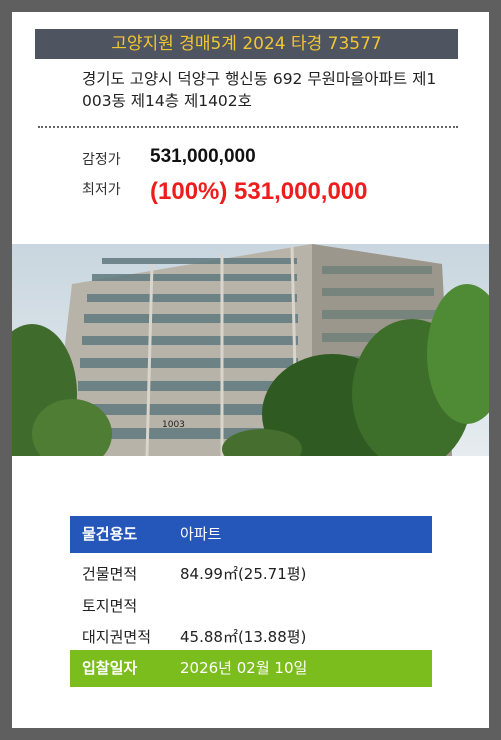 This screenshot has height=740, width=501. Describe the element at coordinates (110, 668) in the screenshot. I see `bid-date-label: 입찰일자` at that location.